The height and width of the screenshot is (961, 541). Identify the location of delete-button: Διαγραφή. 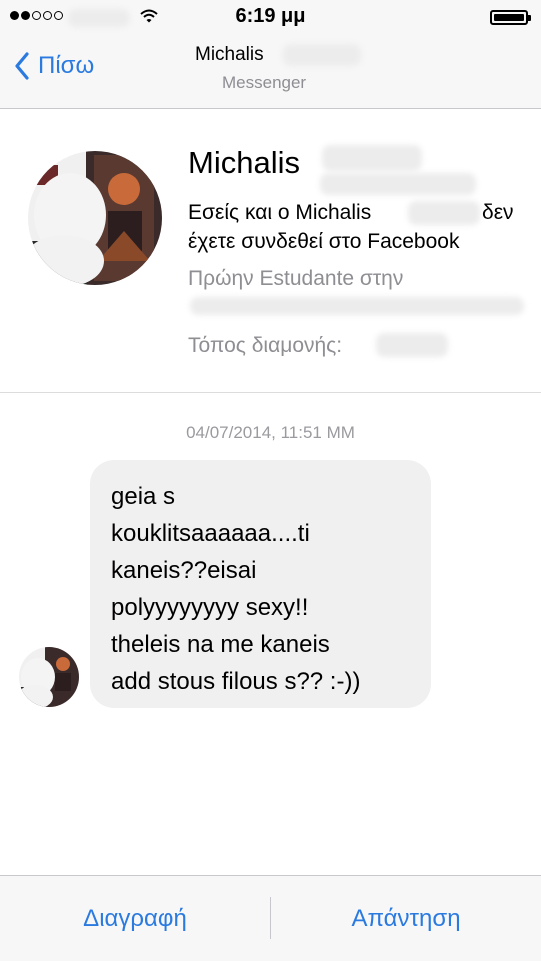
(135, 918).